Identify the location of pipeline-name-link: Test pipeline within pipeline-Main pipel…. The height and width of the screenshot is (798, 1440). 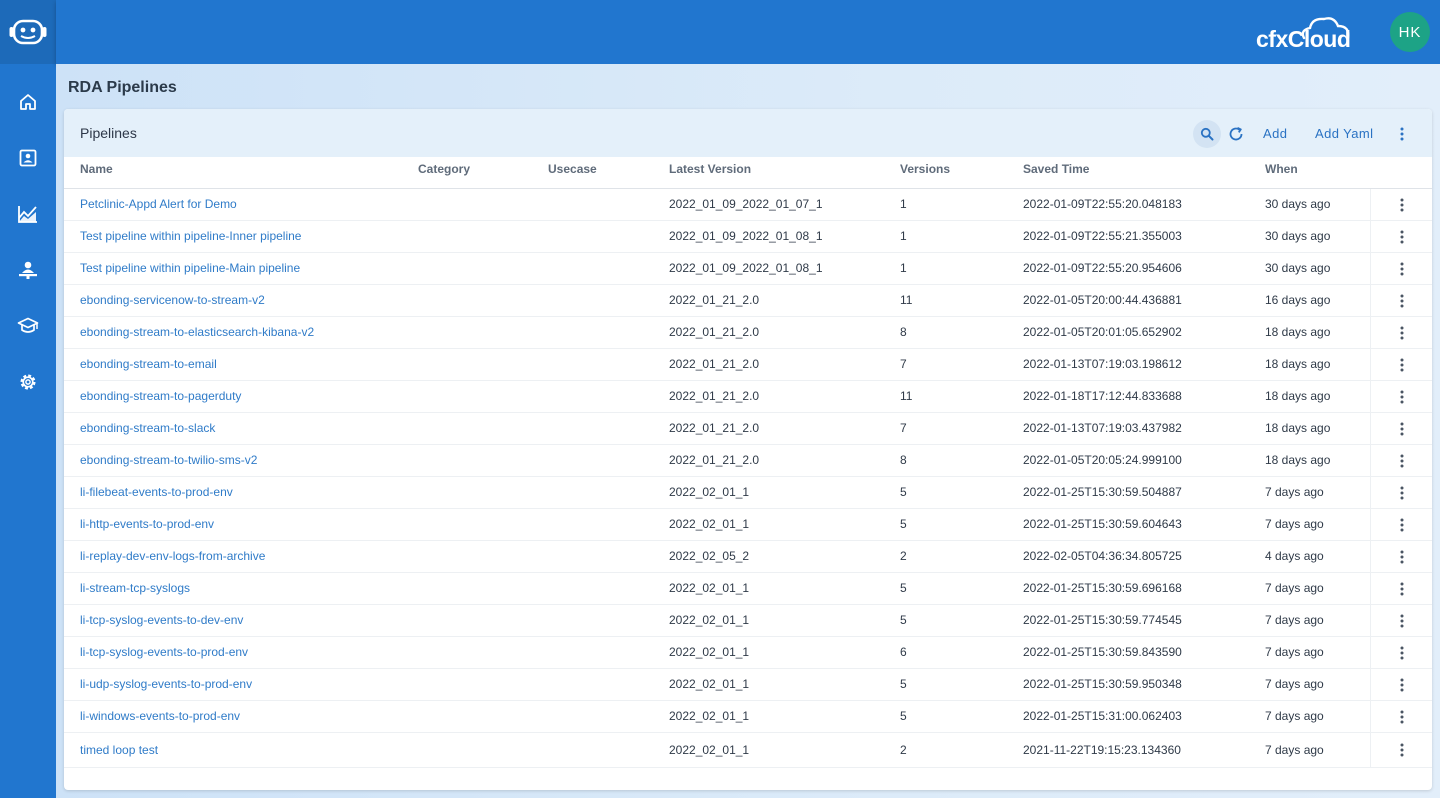
(190, 268).